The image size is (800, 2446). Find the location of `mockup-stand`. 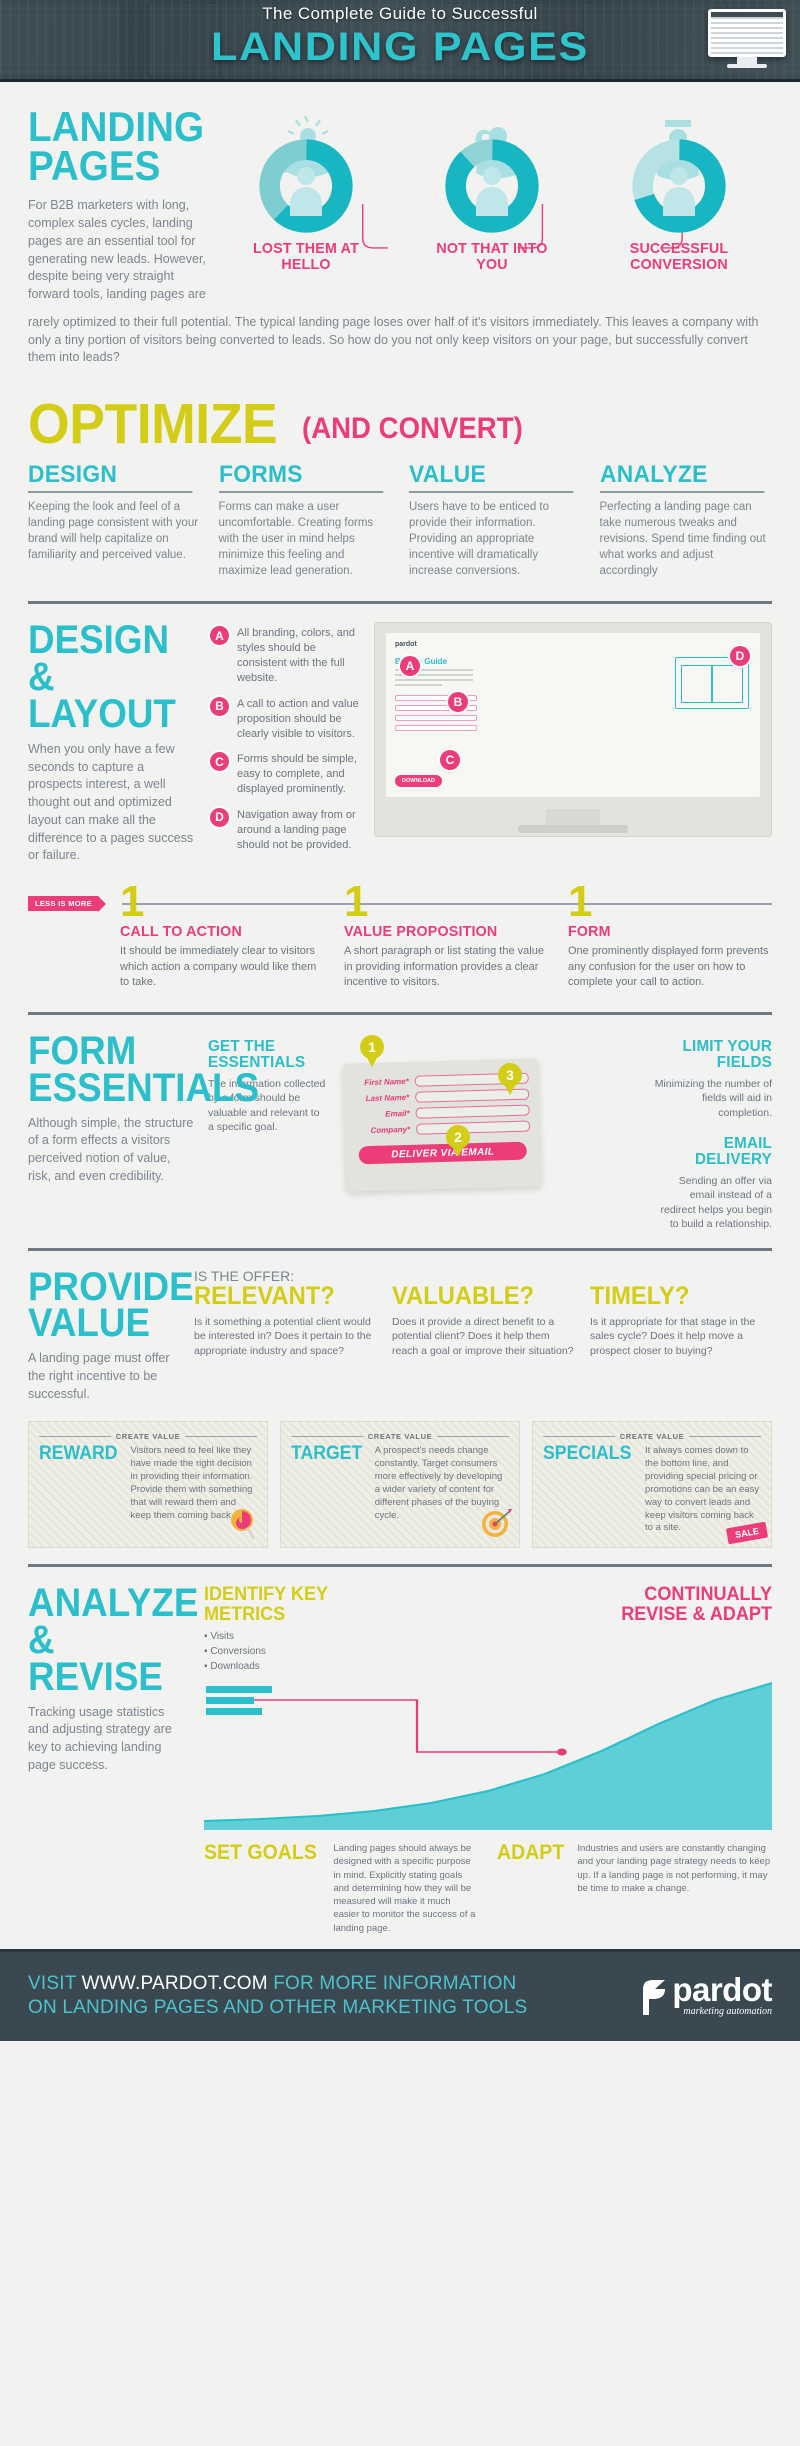

mockup-stand is located at coordinates (573, 817).